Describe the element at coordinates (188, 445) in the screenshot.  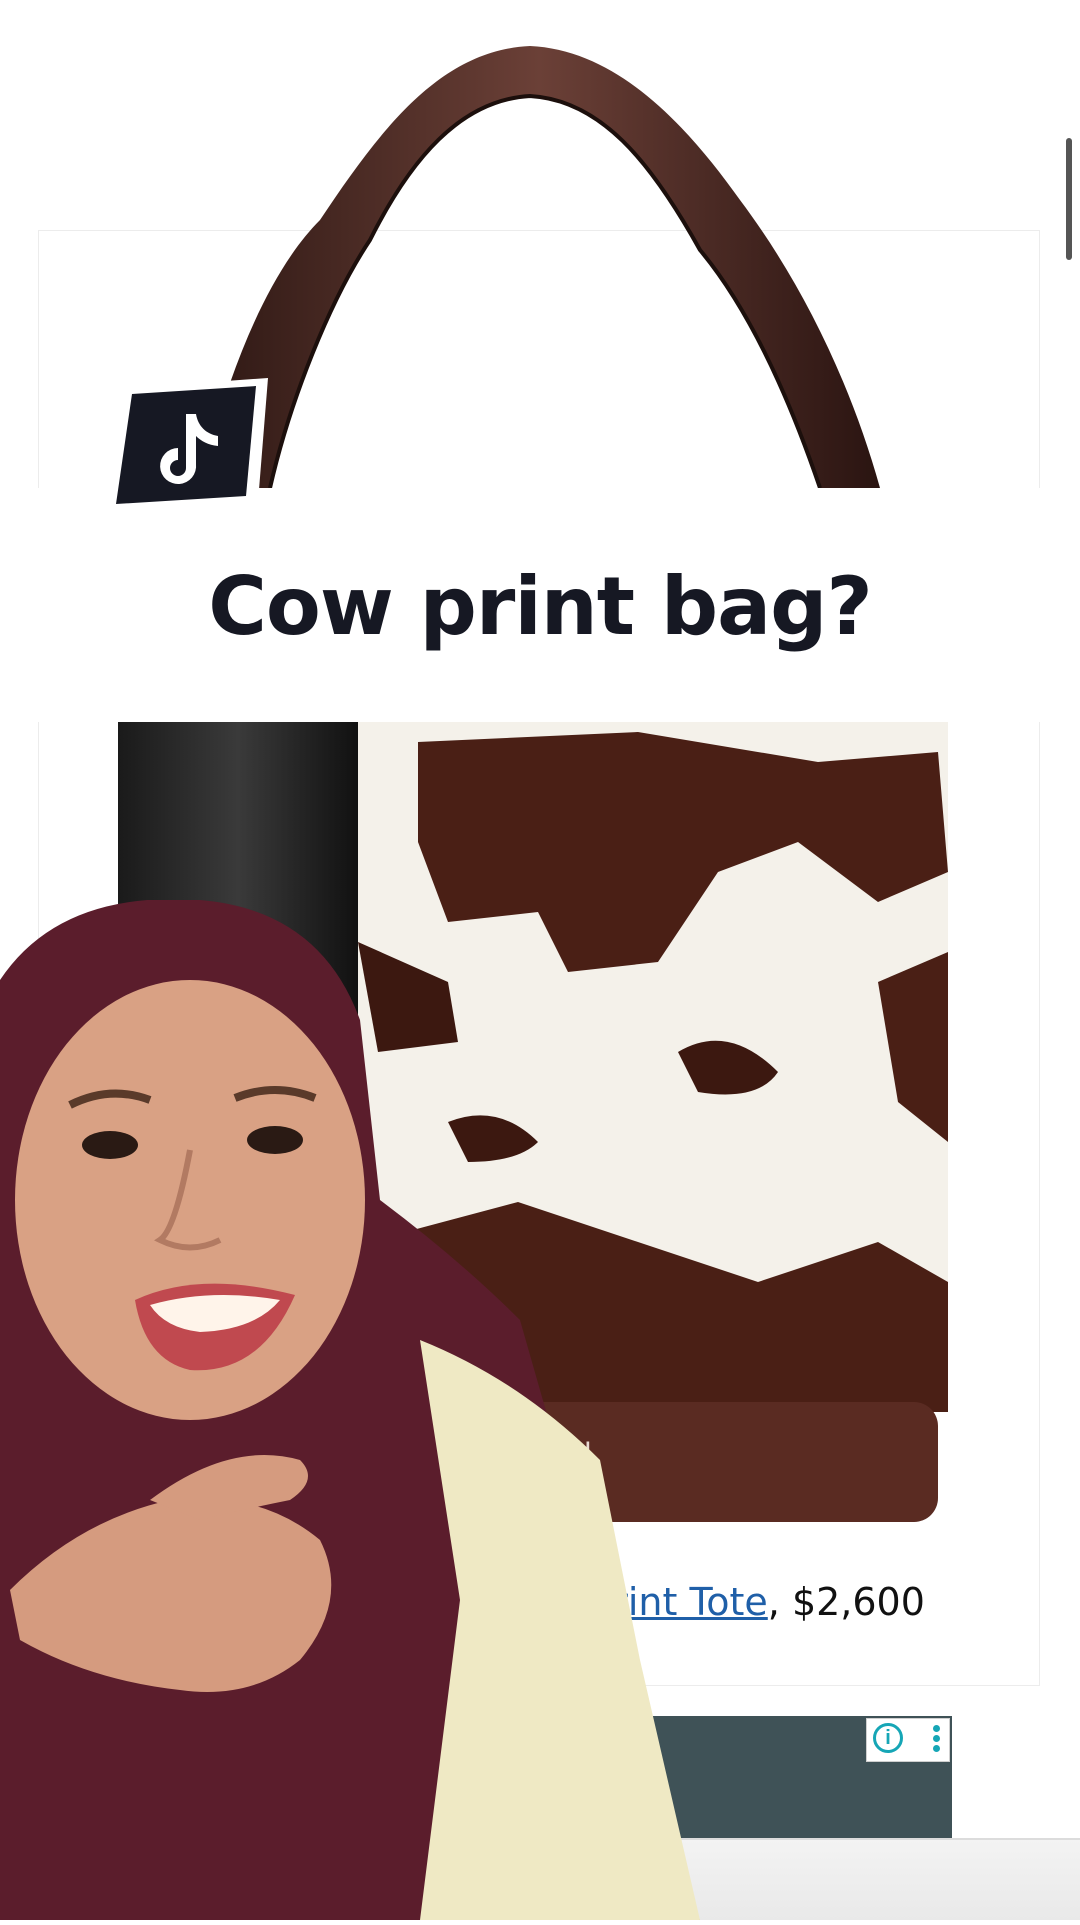
I see `tiktok-icon` at that location.